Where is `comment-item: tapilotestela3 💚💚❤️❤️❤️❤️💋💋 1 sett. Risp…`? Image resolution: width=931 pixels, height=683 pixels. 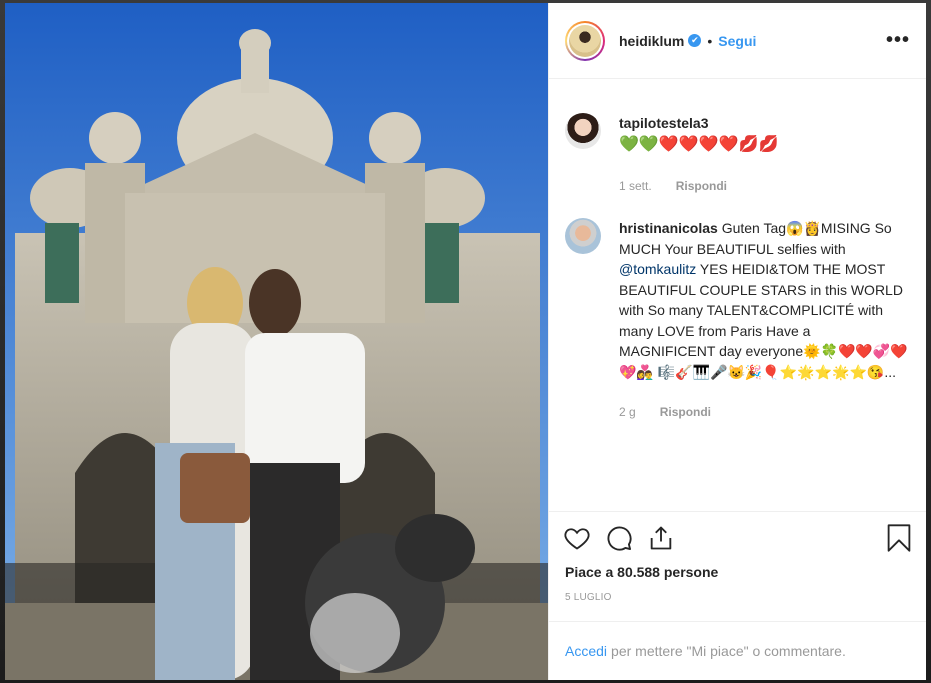
comment-item: tapilotestela3 💚💚❤️❤️❤️❤️💋💋 1 sett. Risp… is located at coordinates (737, 154).